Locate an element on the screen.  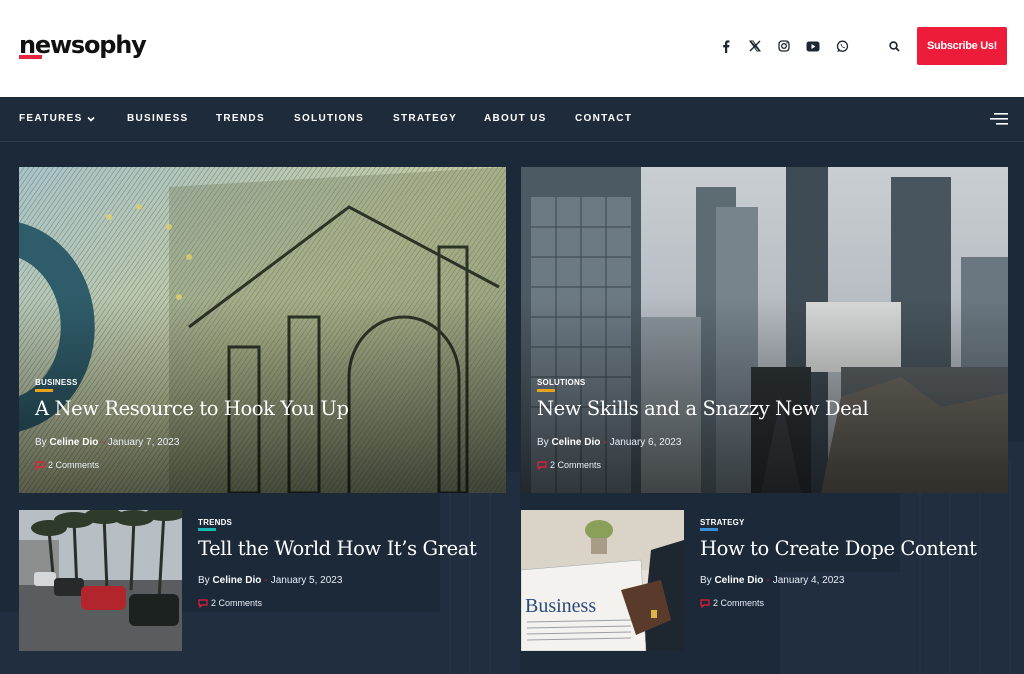
nav-item-trends: TRENDS is located at coordinates (240, 118).